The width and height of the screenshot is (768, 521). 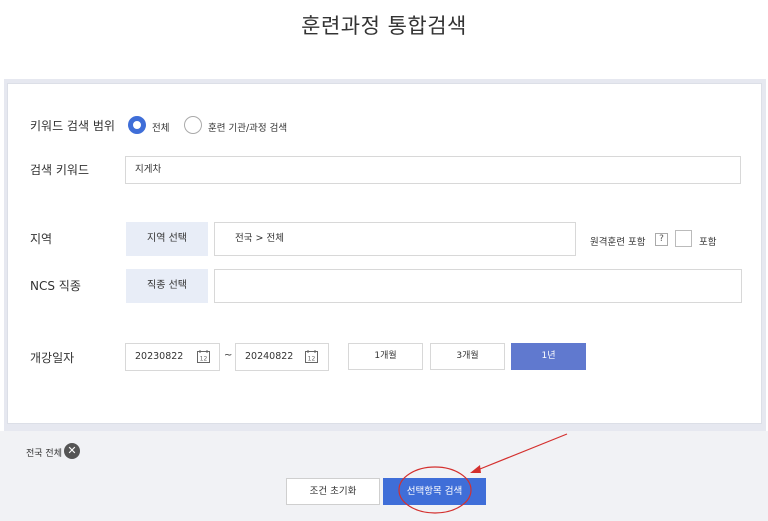 What do you see at coordinates (385, 356) in the screenshot?
I see `period-1-month-button: 1개월` at bounding box center [385, 356].